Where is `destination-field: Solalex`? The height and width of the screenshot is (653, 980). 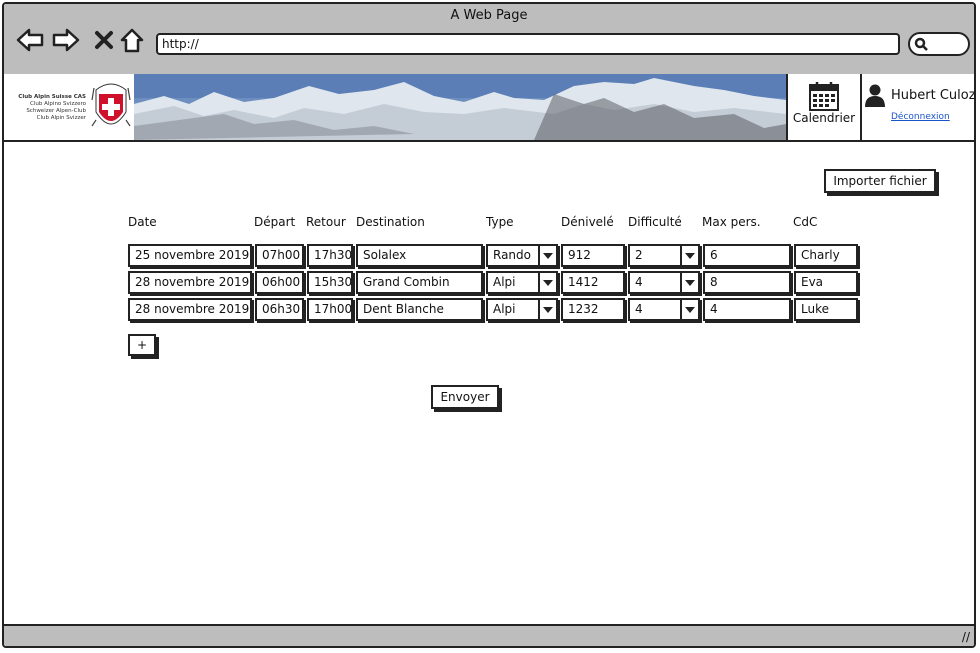 destination-field: Solalex is located at coordinates (419, 255).